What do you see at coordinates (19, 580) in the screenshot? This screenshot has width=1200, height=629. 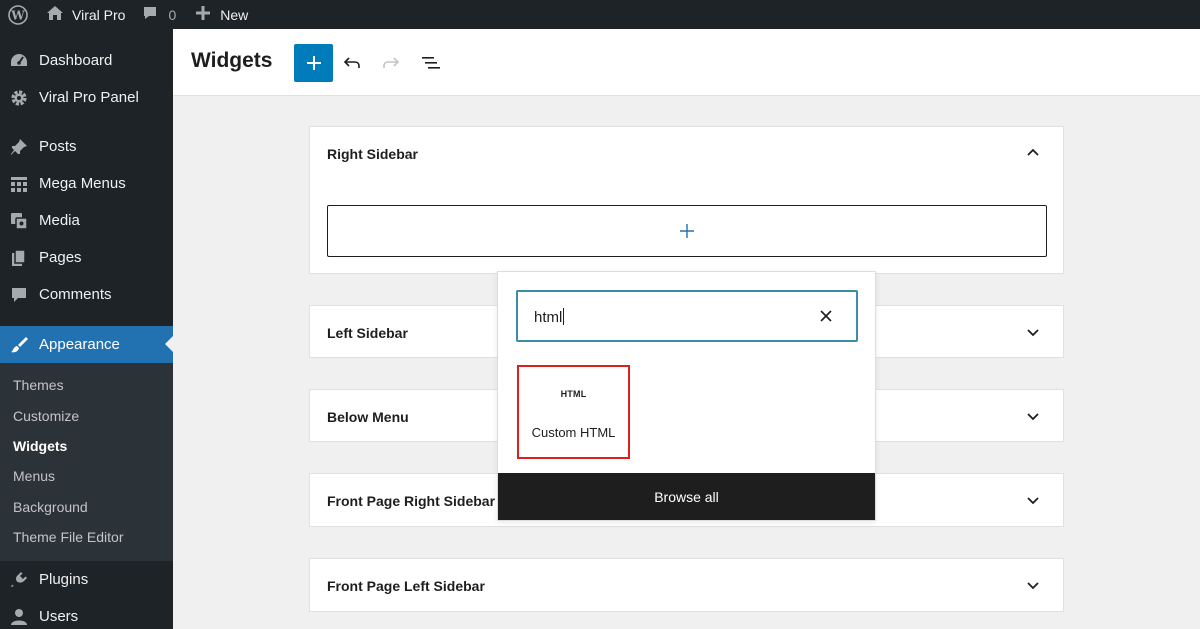 I see `plug-icon` at bounding box center [19, 580].